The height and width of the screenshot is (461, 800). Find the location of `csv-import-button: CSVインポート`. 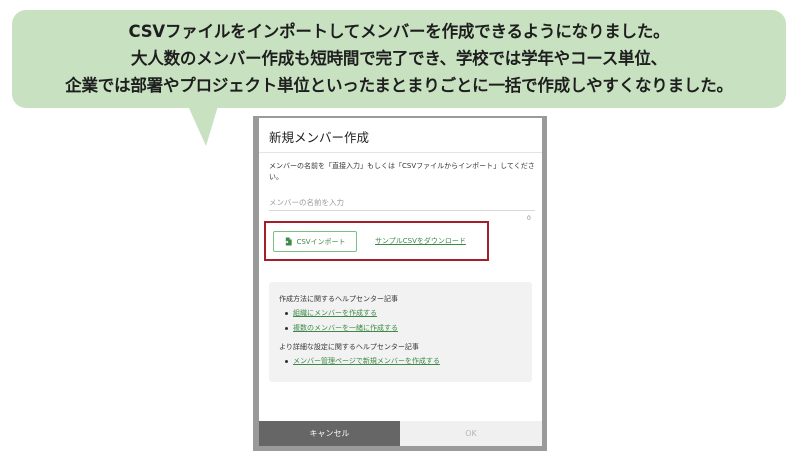

csv-import-button: CSVインポート is located at coordinates (315, 241).